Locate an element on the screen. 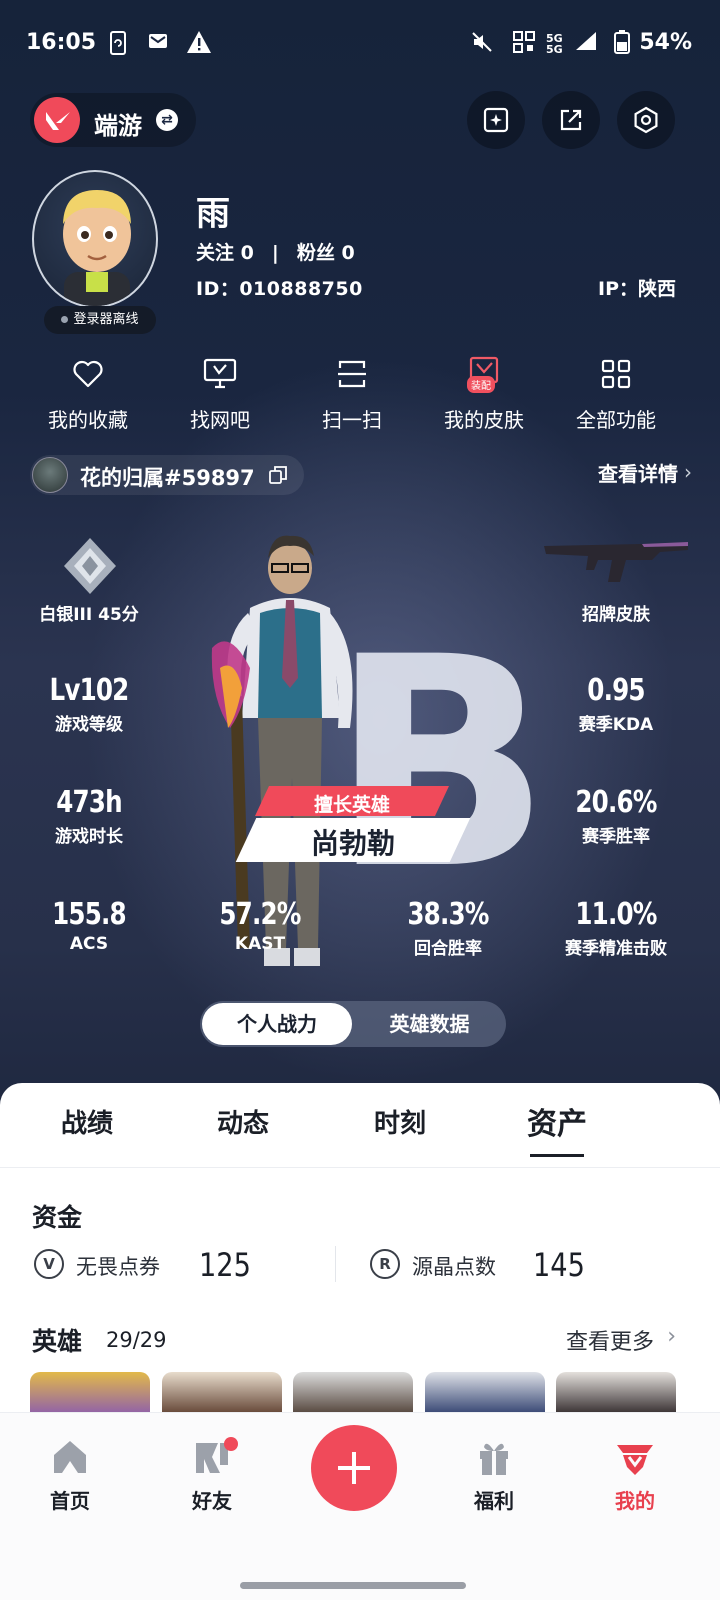 Image resolution: width=720 pixels, height=1600 pixels. rank-label: 白银III 45分 is located at coordinates (89, 615).